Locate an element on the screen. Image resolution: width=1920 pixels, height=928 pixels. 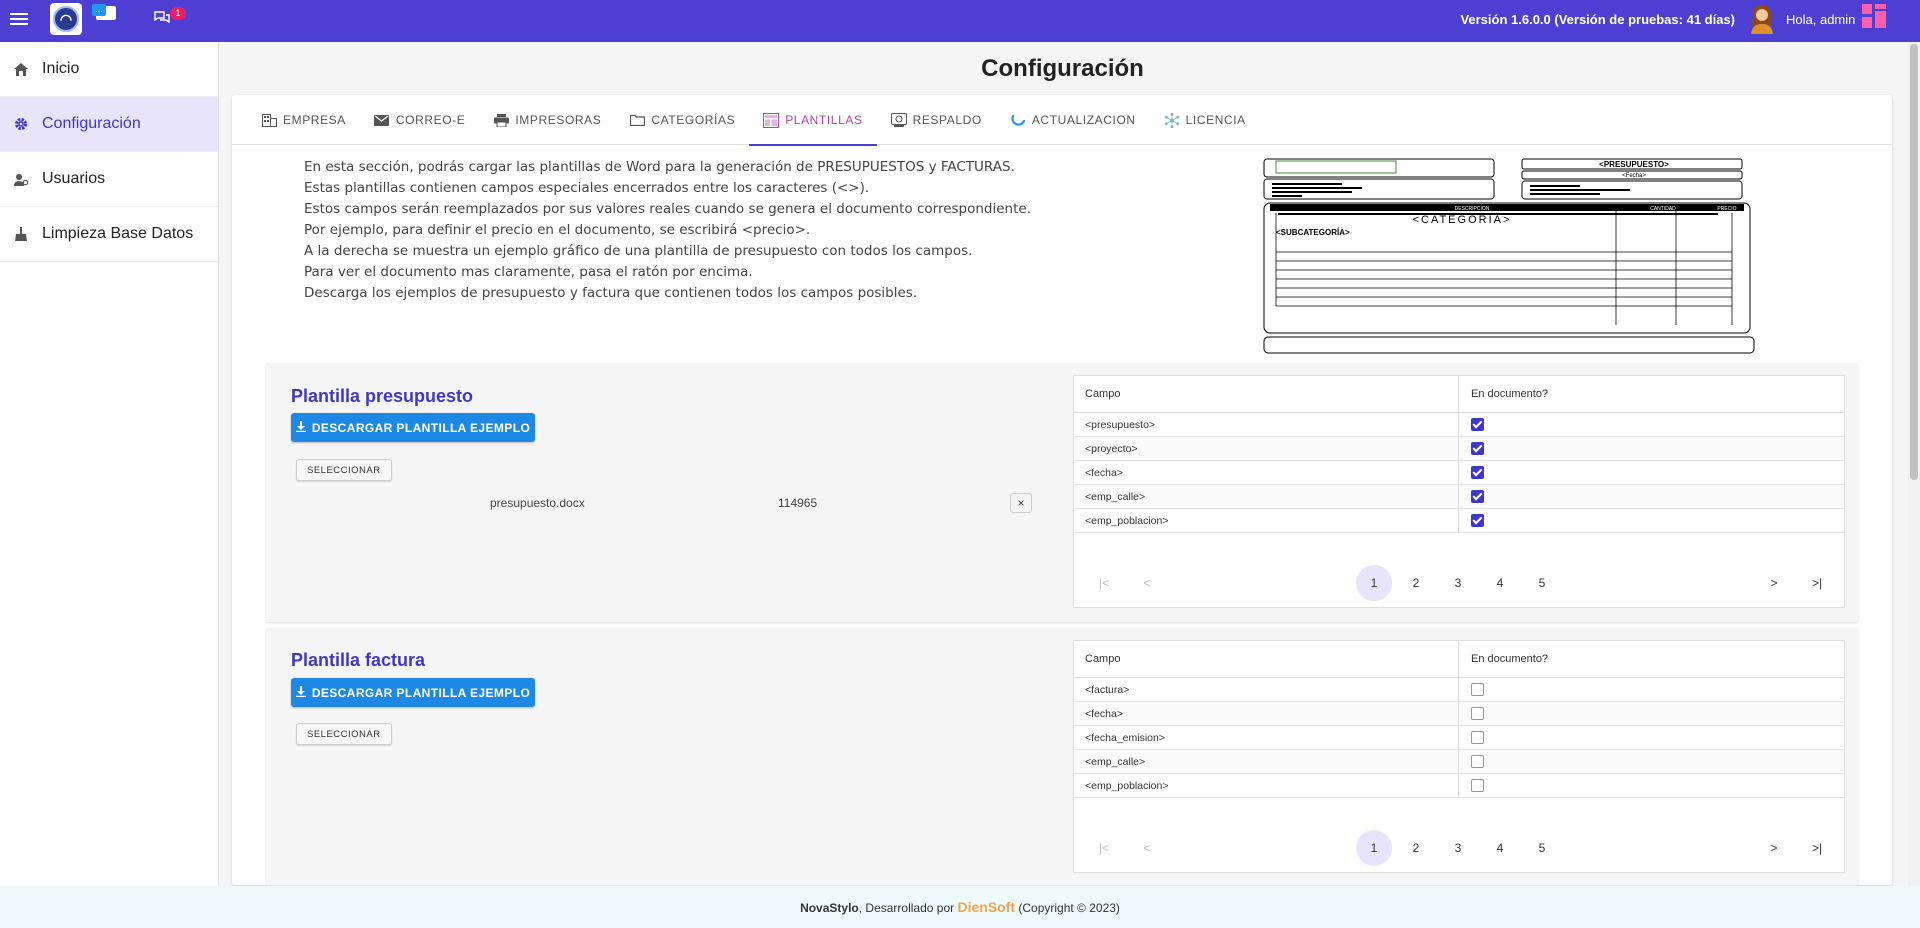
factura-title: Plantilla factura is located at coordinates (358, 660).